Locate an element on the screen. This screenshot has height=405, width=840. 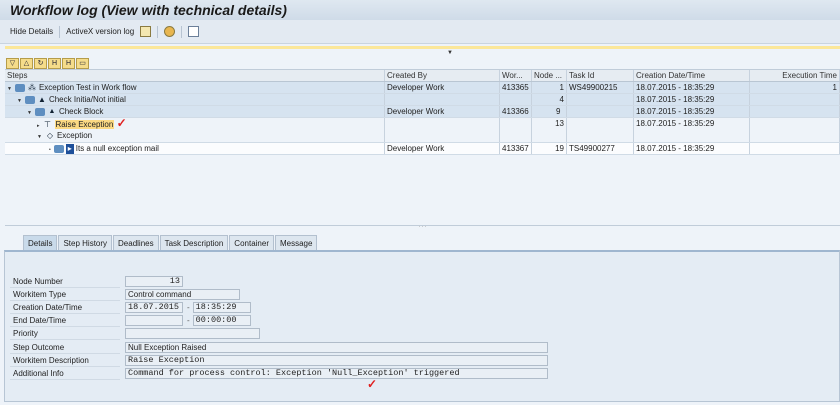
workitem-id: 413367 is located at coordinates (516, 148).